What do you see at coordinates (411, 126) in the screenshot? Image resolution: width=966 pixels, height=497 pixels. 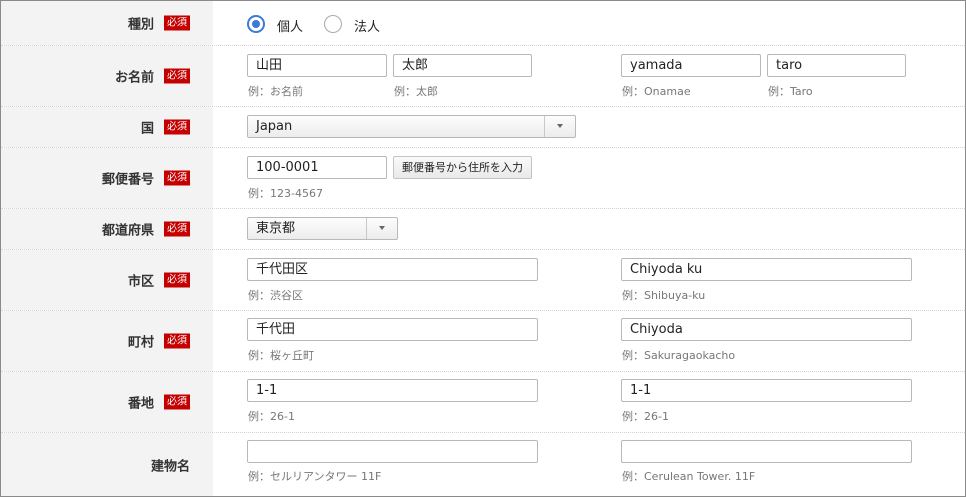 I see `country-select: Japan` at bounding box center [411, 126].